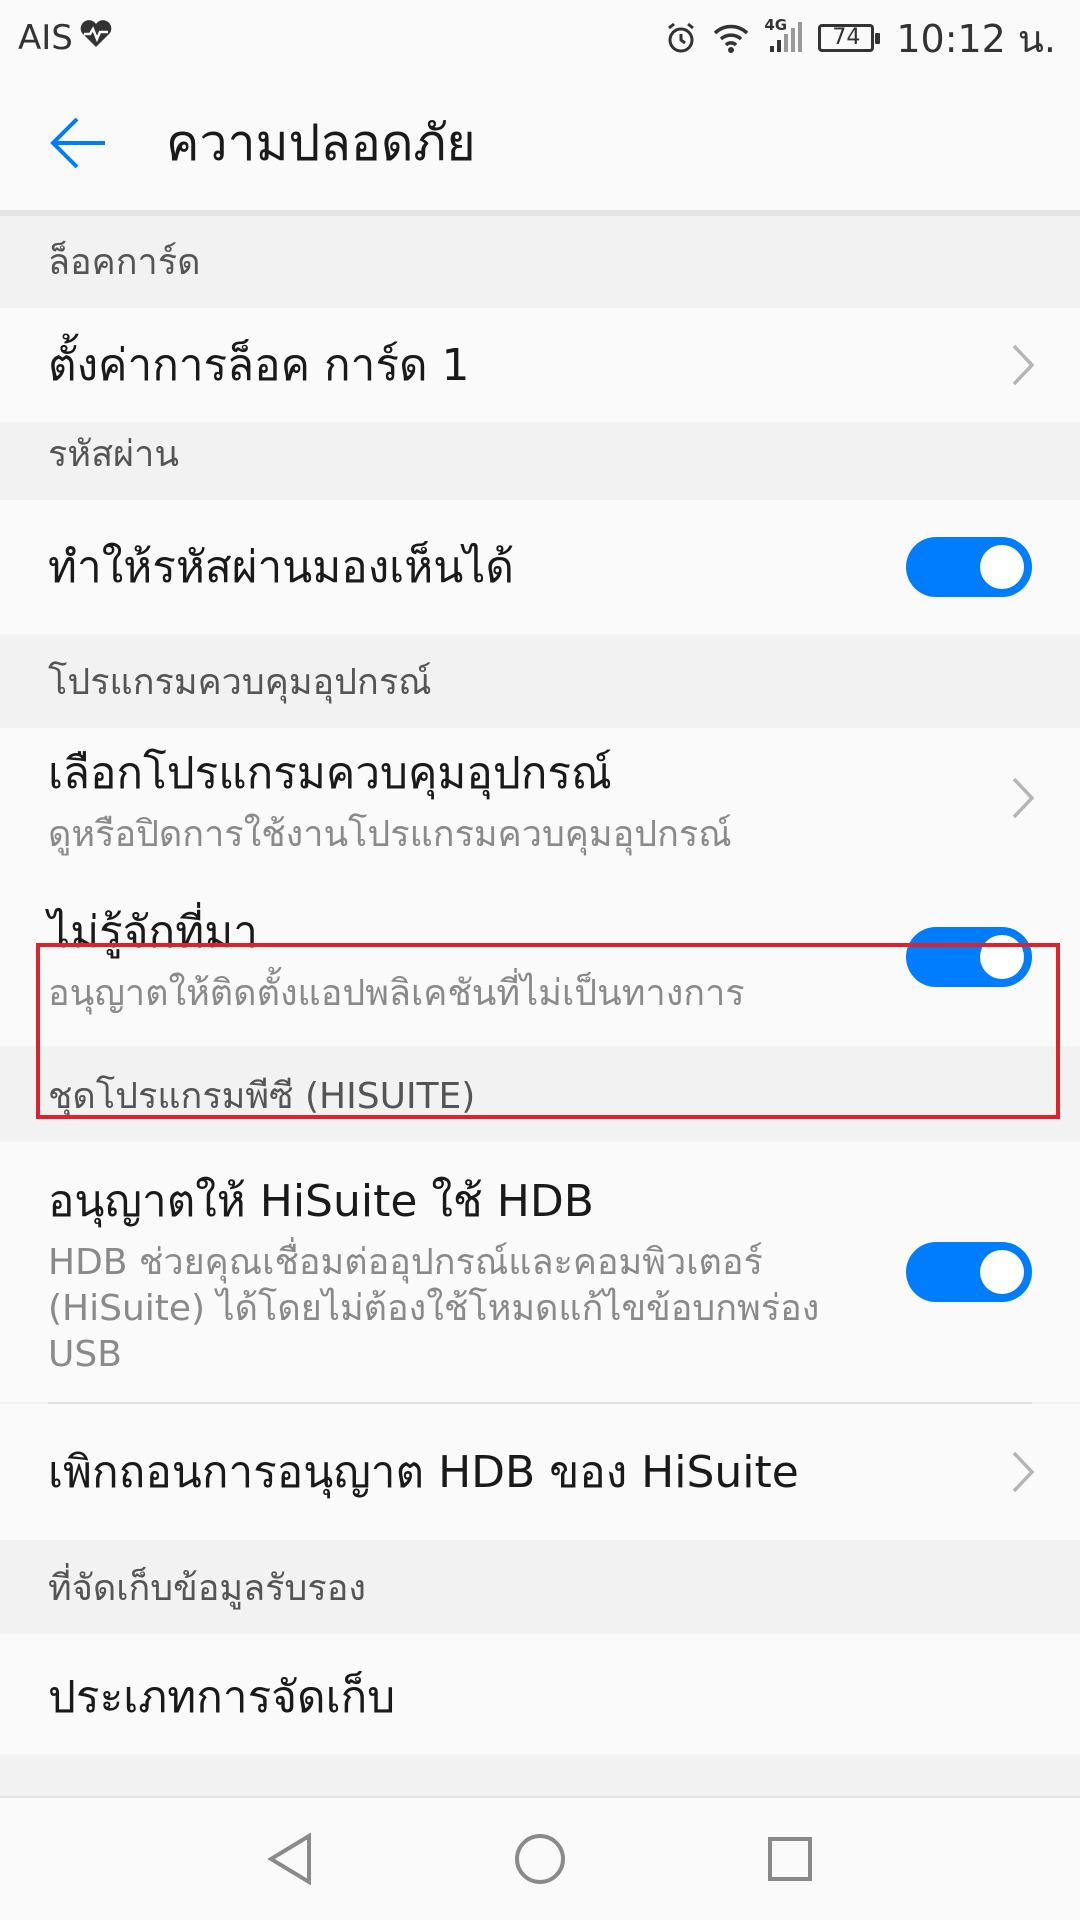 Image resolution: width=1080 pixels, height=1920 pixels. Describe the element at coordinates (540, 567) in the screenshot. I see `show-password-item: ทำให้รหัสผ่านมองเห็นได้` at that location.